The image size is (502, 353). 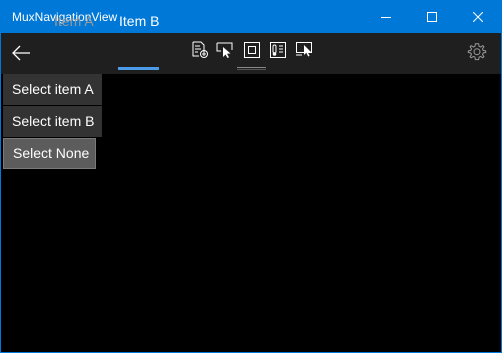 I want to click on back-arrow-icon, so click(x=21, y=53).